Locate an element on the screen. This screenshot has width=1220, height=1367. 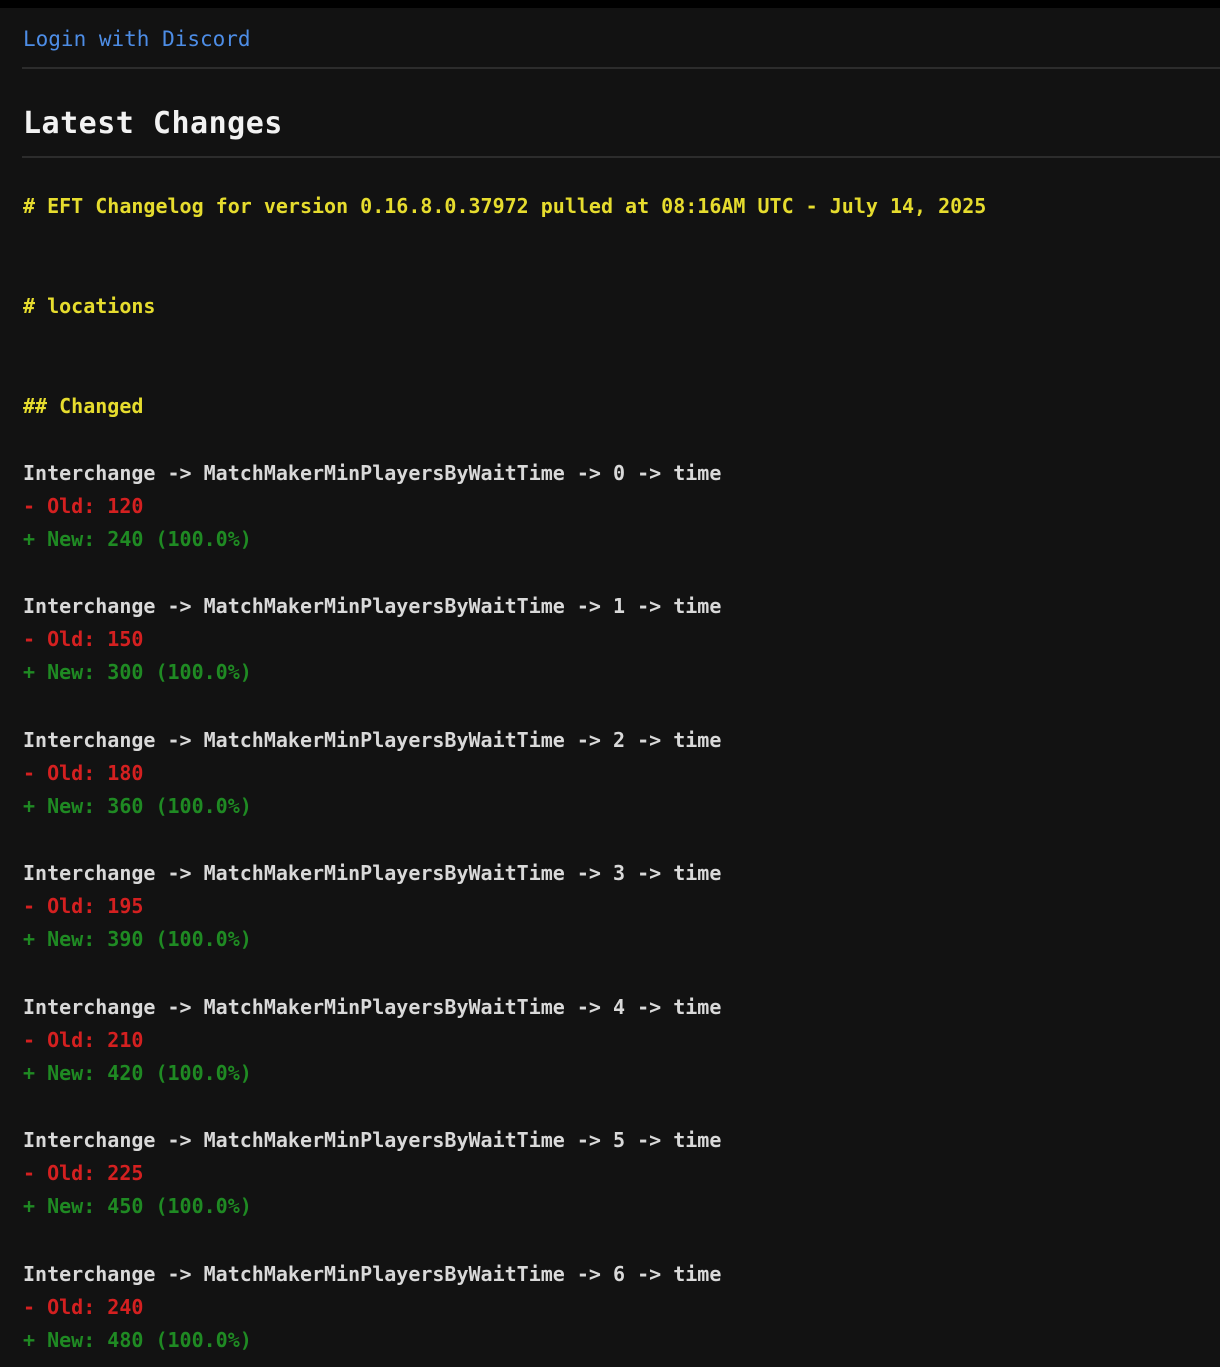
new-value: + New: 450 (100.0%) is located at coordinates (137, 1206).